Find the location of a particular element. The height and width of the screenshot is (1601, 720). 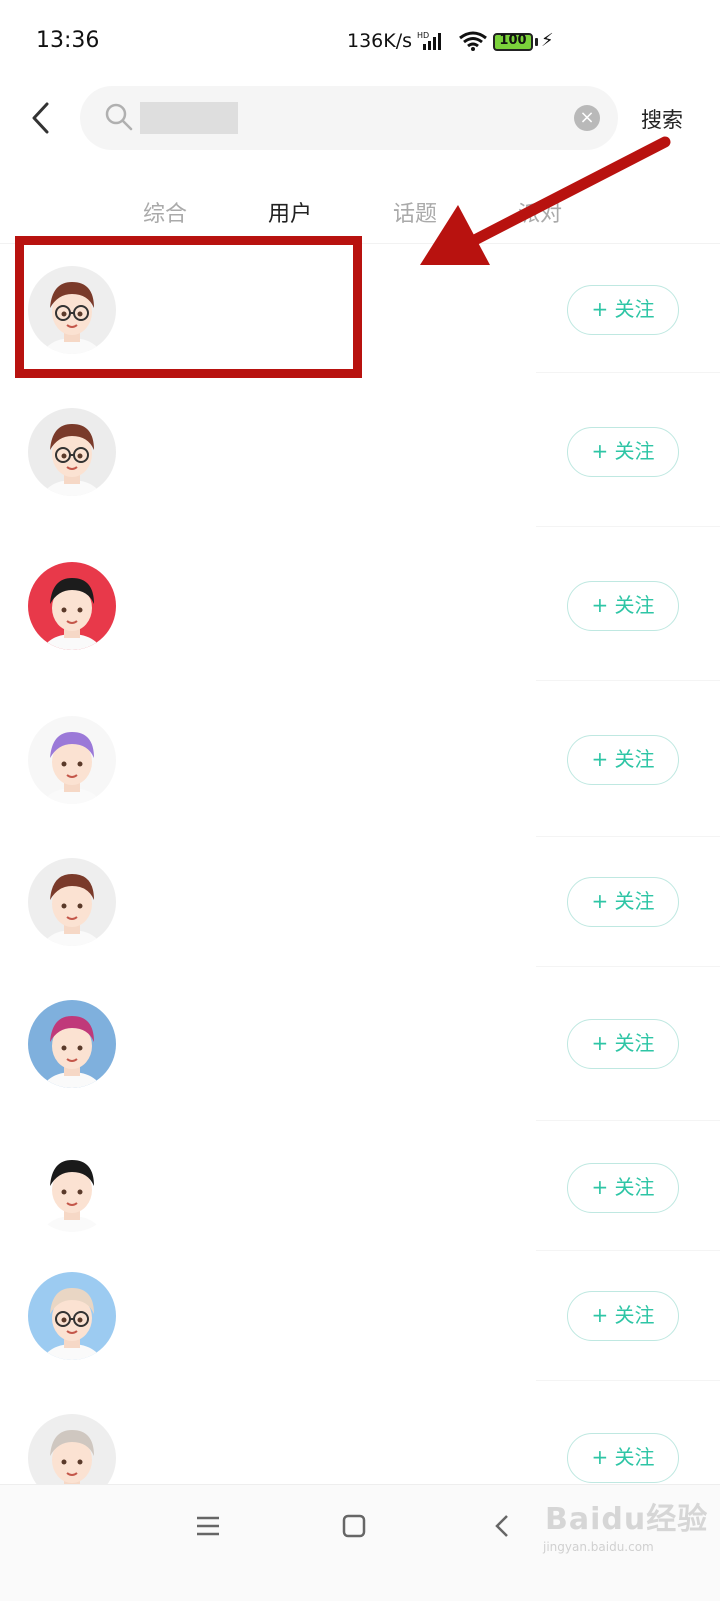

tab-overview: 综合 is located at coordinates (165, 212).